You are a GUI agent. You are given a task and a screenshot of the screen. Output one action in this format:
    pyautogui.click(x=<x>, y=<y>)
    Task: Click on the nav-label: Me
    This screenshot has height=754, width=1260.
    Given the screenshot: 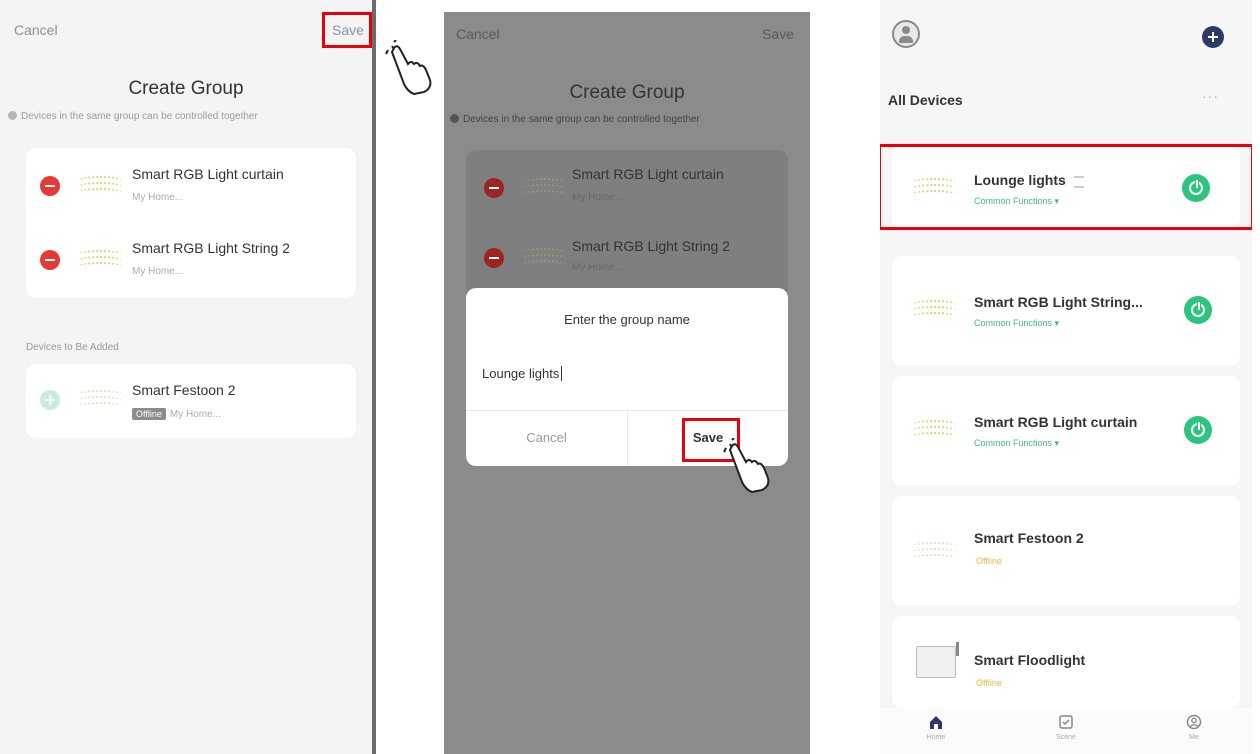 What is the action you would take?
    pyautogui.click(x=1194, y=737)
    